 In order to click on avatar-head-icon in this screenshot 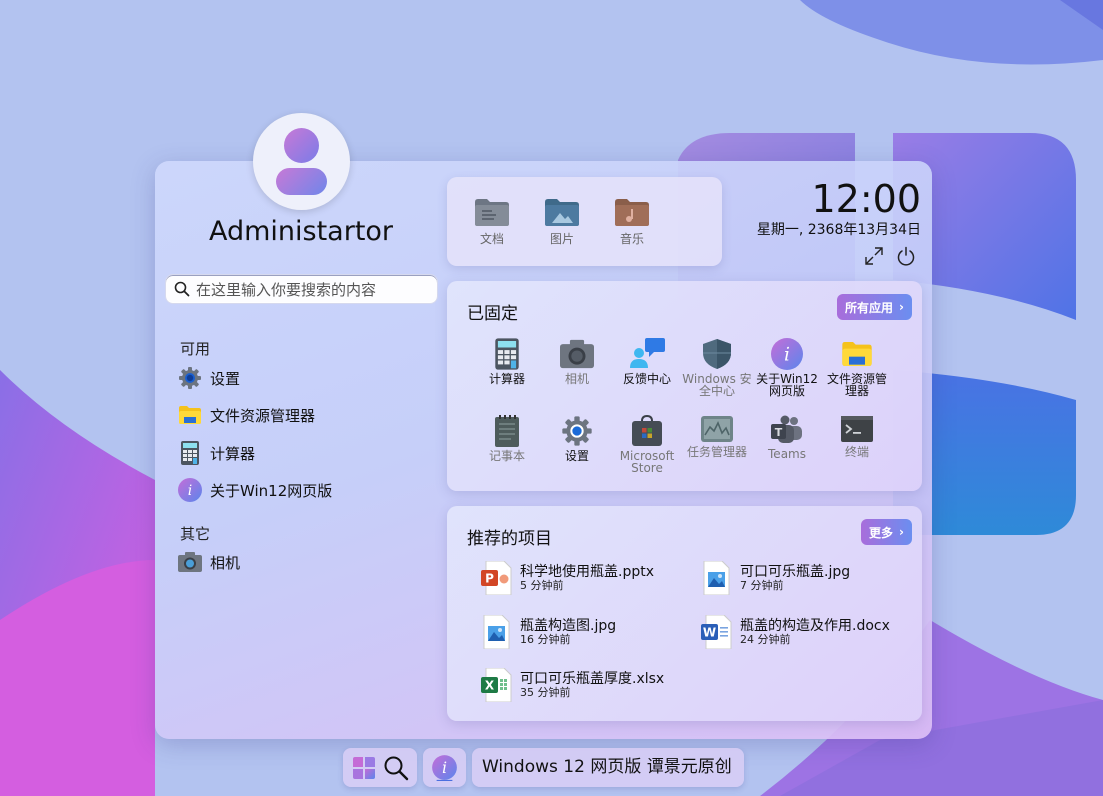, I will do `click(301, 145)`.